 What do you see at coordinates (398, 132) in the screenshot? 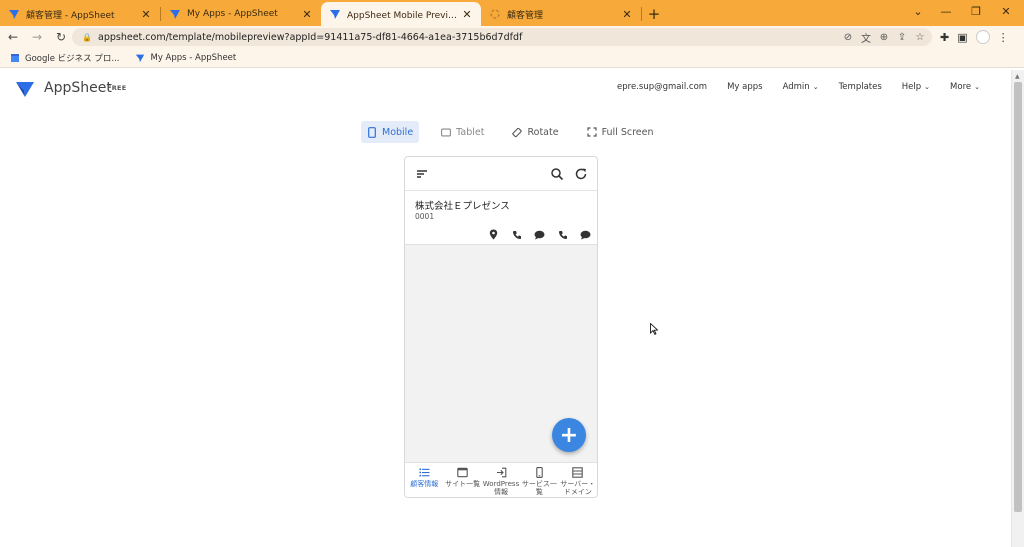
I see `mobile-label: Mobile` at bounding box center [398, 132].